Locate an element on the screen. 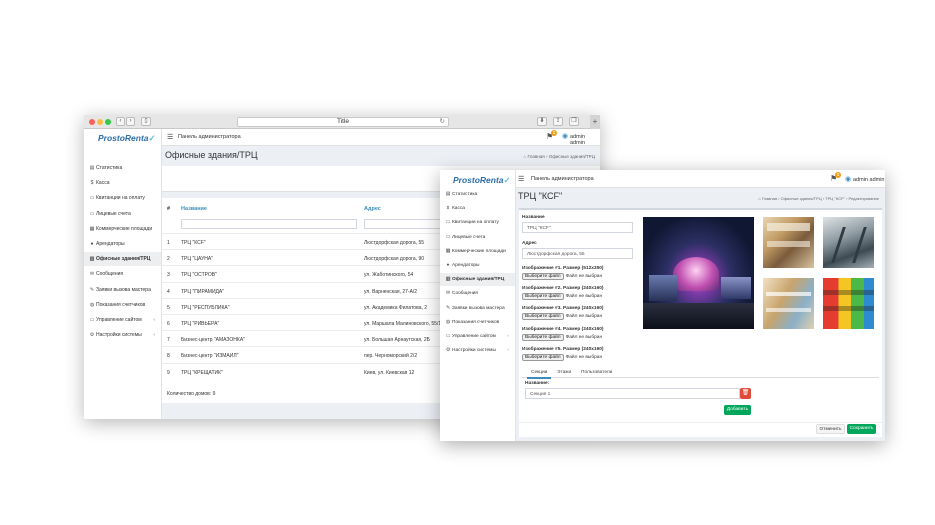 The width and height of the screenshot is (935, 525). sidebar-item-label: Сообщения is located at coordinates (110, 274).